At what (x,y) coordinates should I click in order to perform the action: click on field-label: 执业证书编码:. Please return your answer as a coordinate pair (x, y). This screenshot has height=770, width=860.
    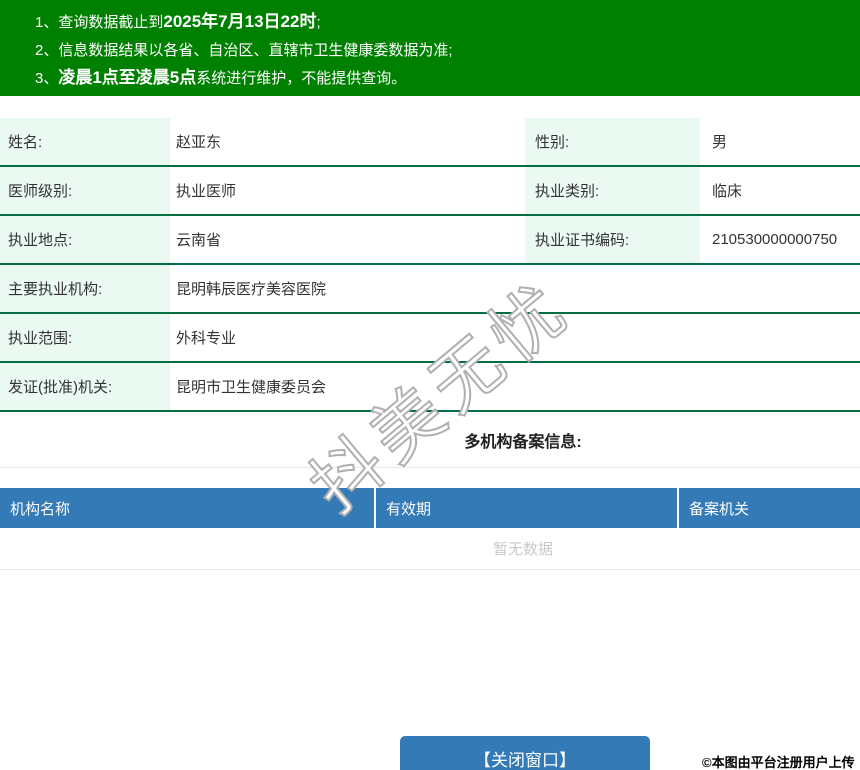
    Looking at the image, I should click on (612, 239).